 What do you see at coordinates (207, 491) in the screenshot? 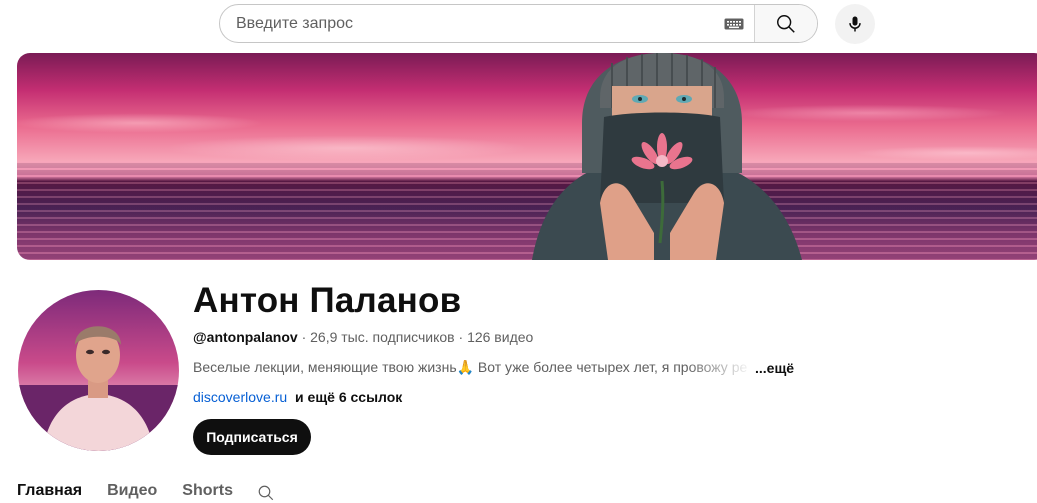
I see `tab-shorts: Shorts` at bounding box center [207, 491].